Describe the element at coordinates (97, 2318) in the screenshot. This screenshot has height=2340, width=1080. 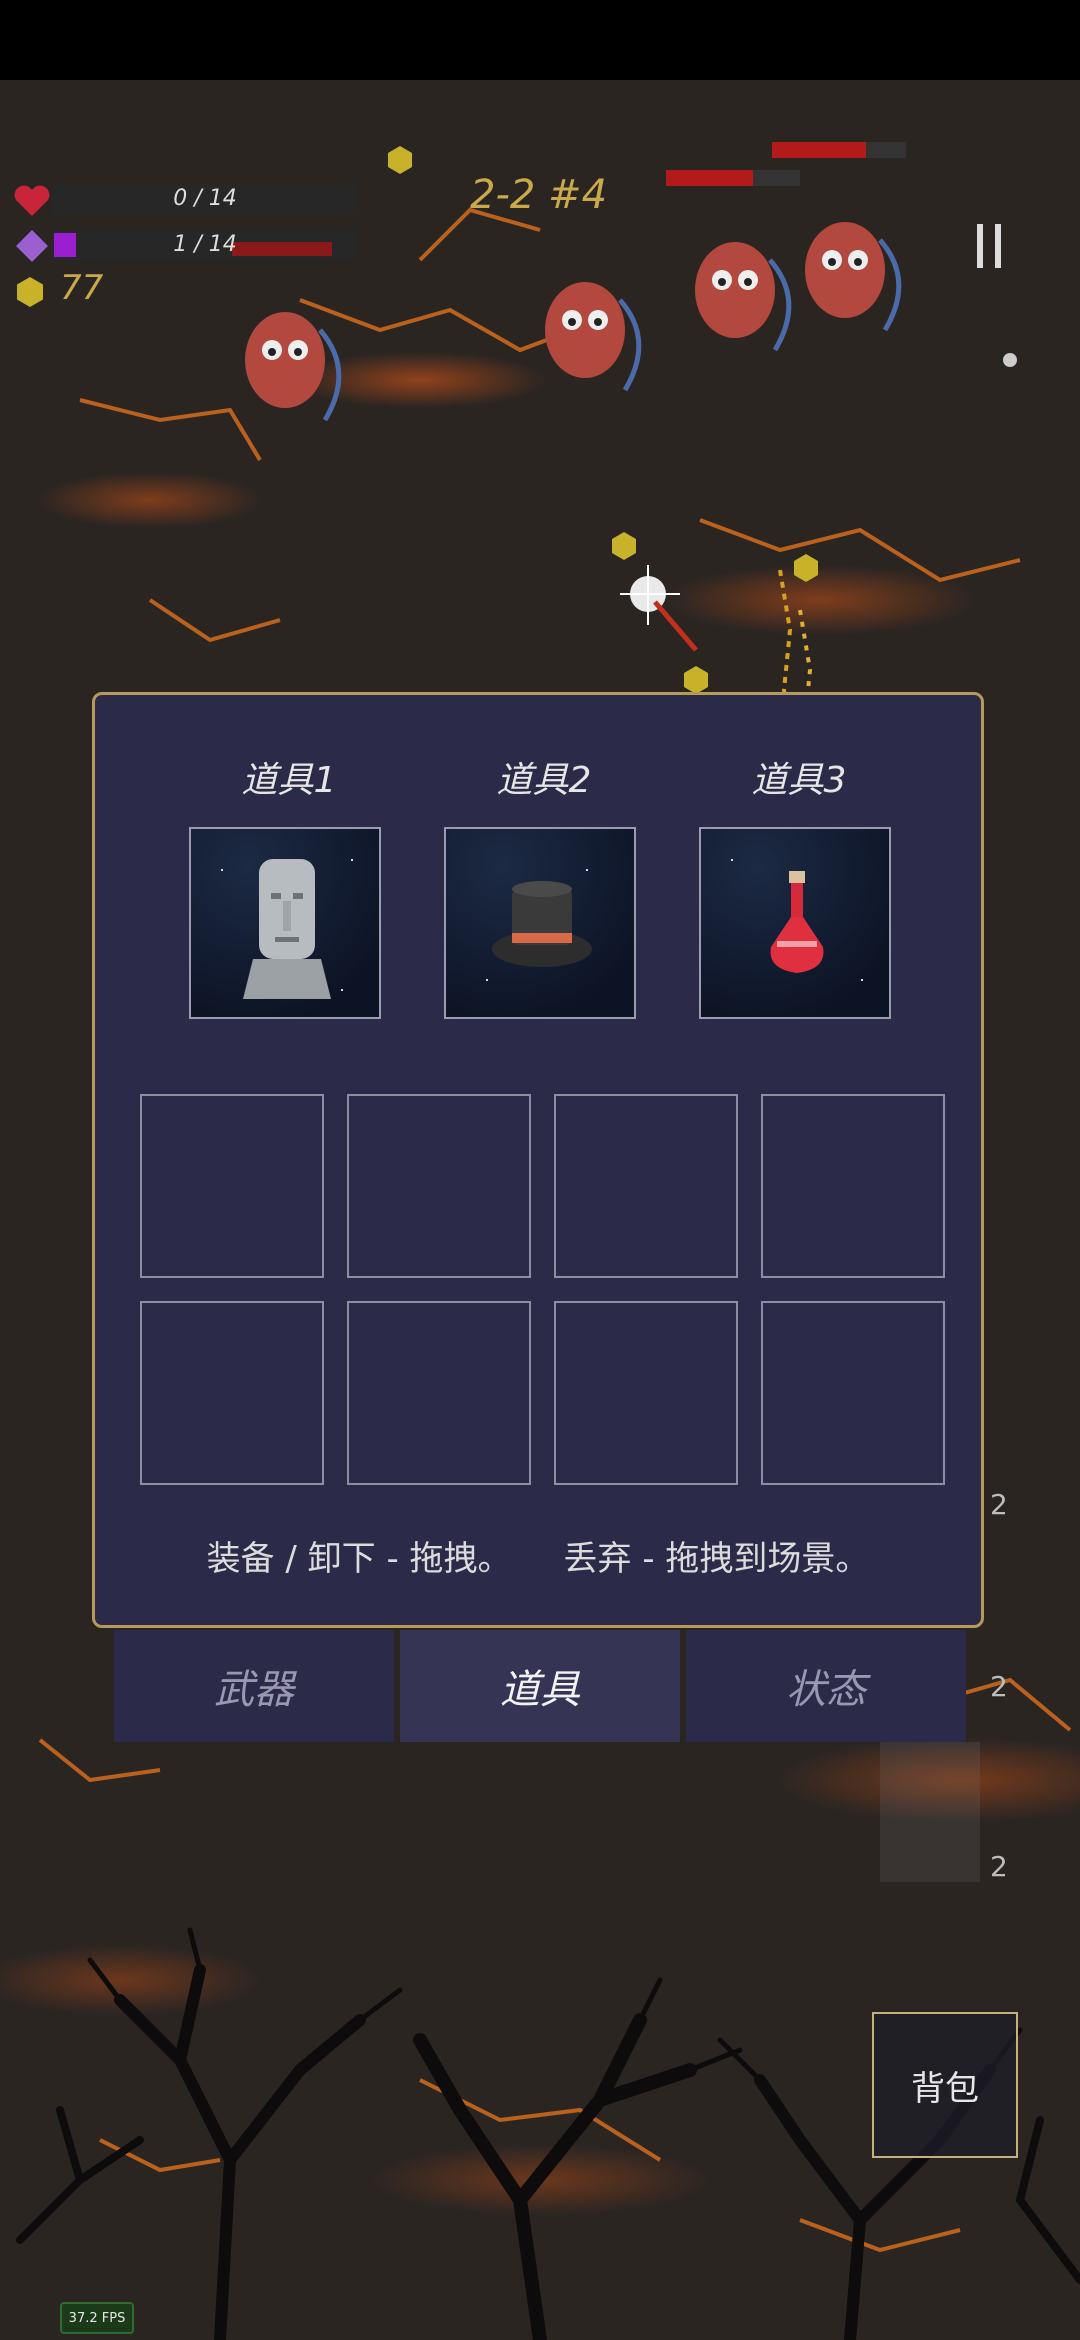
I see `fps-counter: 37.2 FPS` at that location.